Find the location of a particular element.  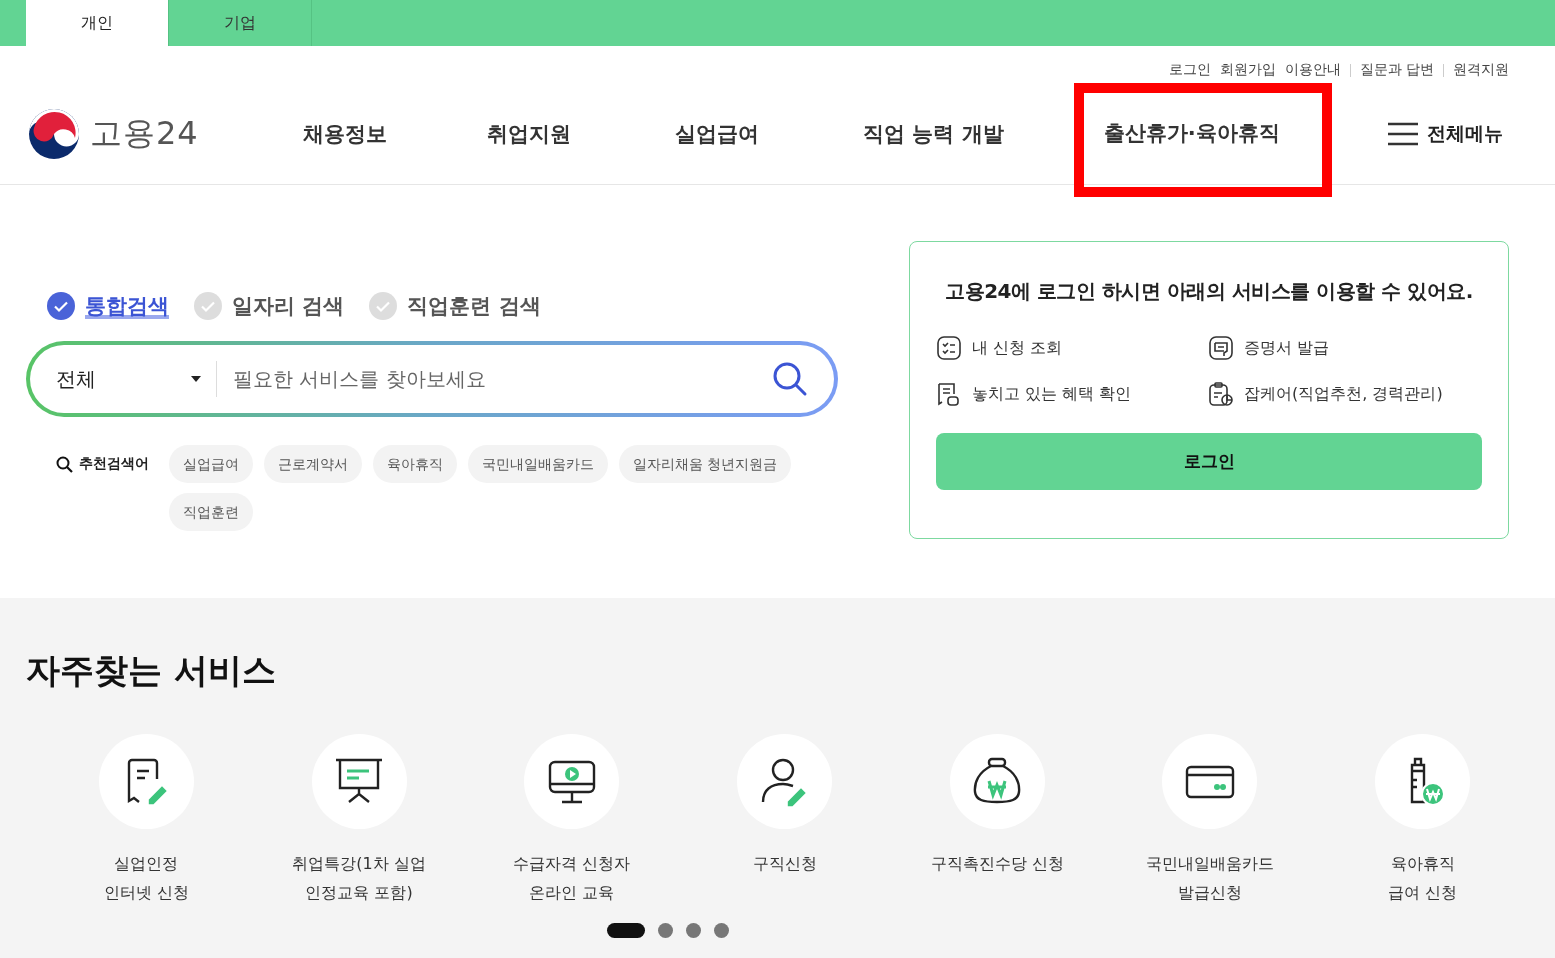

service-label: 실업인정 인터넷 신청 is located at coordinates (146, 878).